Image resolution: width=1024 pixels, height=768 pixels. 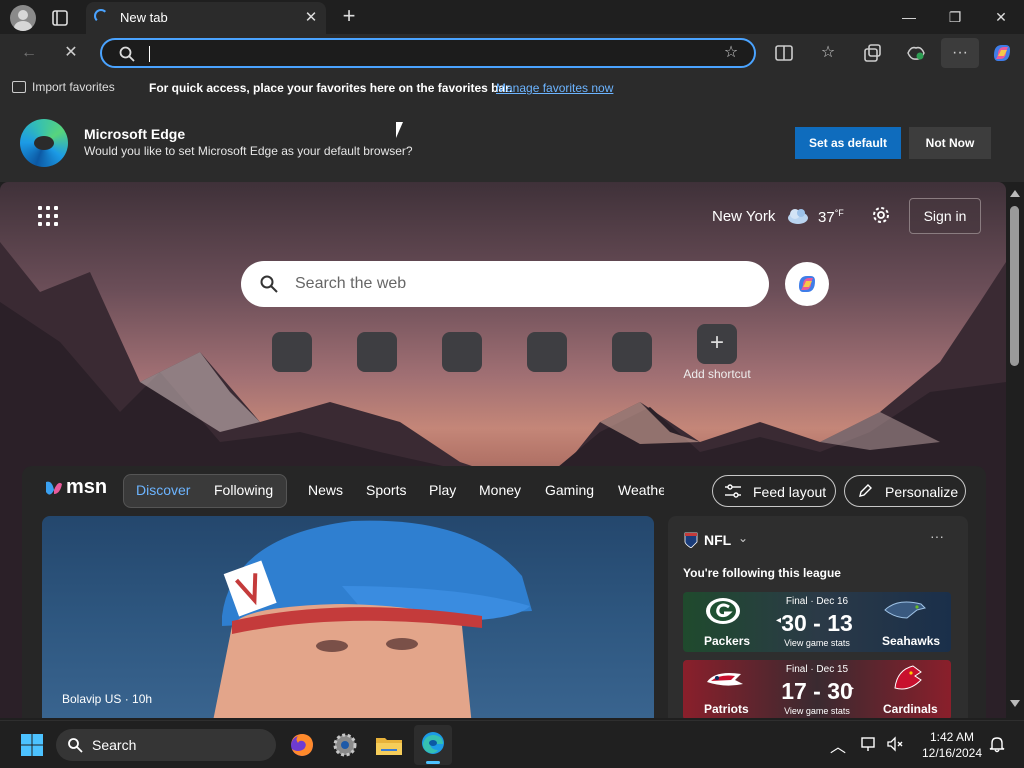 What do you see at coordinates (911, 641) in the screenshot?
I see `team-away: Seahawks` at bounding box center [911, 641].